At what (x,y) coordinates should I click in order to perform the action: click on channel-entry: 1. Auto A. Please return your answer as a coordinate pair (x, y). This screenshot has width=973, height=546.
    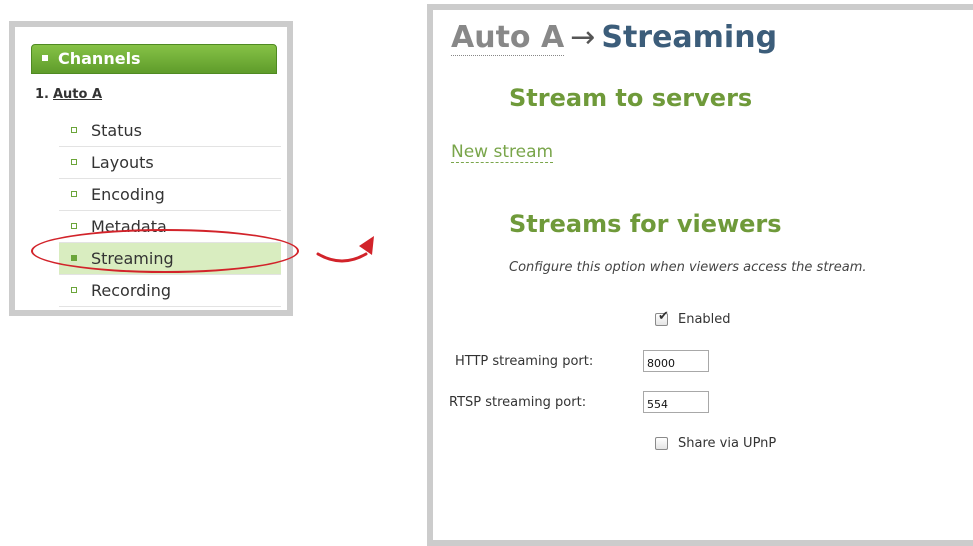
    Looking at the image, I should click on (68, 94).